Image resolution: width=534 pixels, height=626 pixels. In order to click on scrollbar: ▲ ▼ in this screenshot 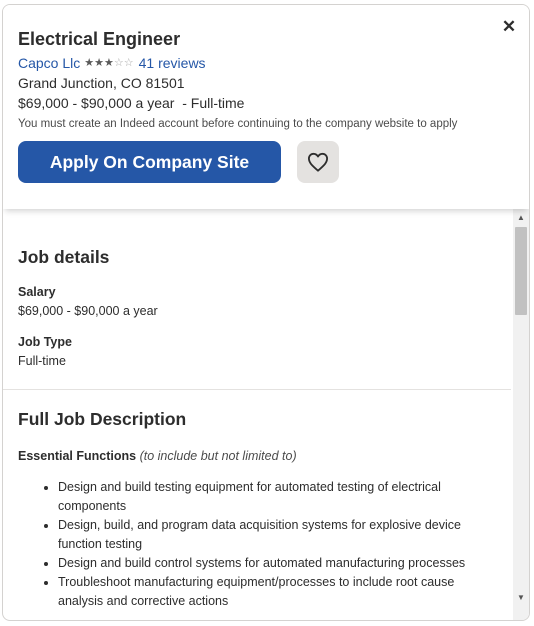, I will do `click(521, 414)`.